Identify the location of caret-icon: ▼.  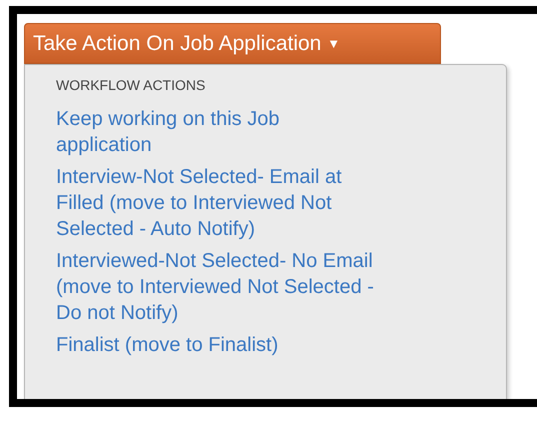
(333, 43).